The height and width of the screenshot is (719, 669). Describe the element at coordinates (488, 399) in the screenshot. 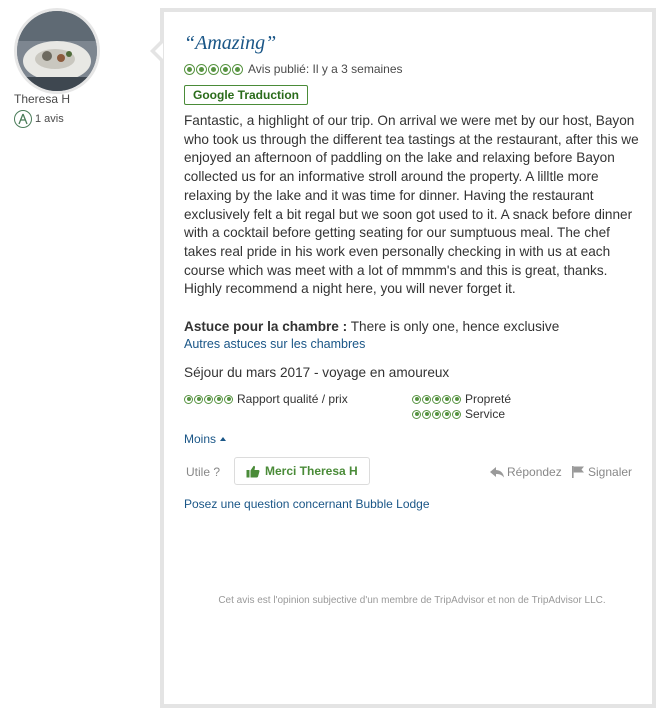

I see `sub-rating-label: Propreté` at that location.